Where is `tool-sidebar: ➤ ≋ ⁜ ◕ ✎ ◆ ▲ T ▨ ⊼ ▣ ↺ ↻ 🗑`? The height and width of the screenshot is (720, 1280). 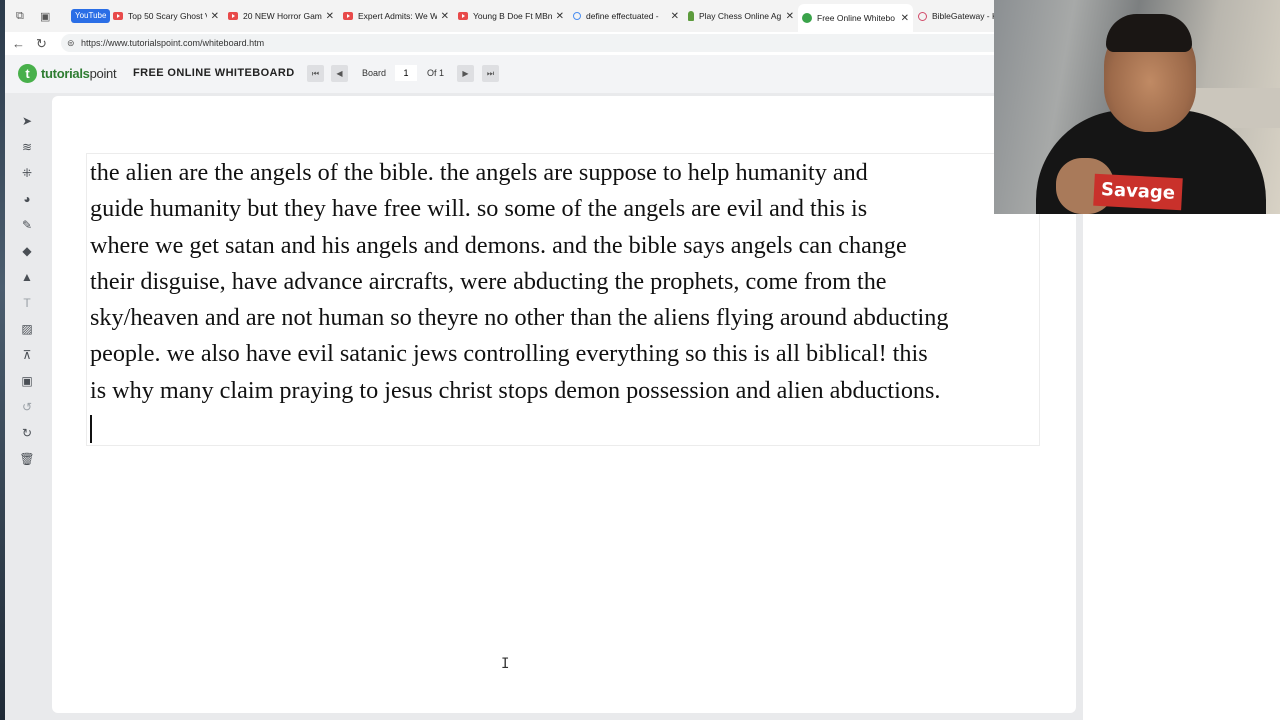 tool-sidebar: ➤ ≋ ⁜ ◕ ✎ ◆ ▲ T ▨ ⊼ ▣ ↺ ↻ 🗑 is located at coordinates (27, 406).